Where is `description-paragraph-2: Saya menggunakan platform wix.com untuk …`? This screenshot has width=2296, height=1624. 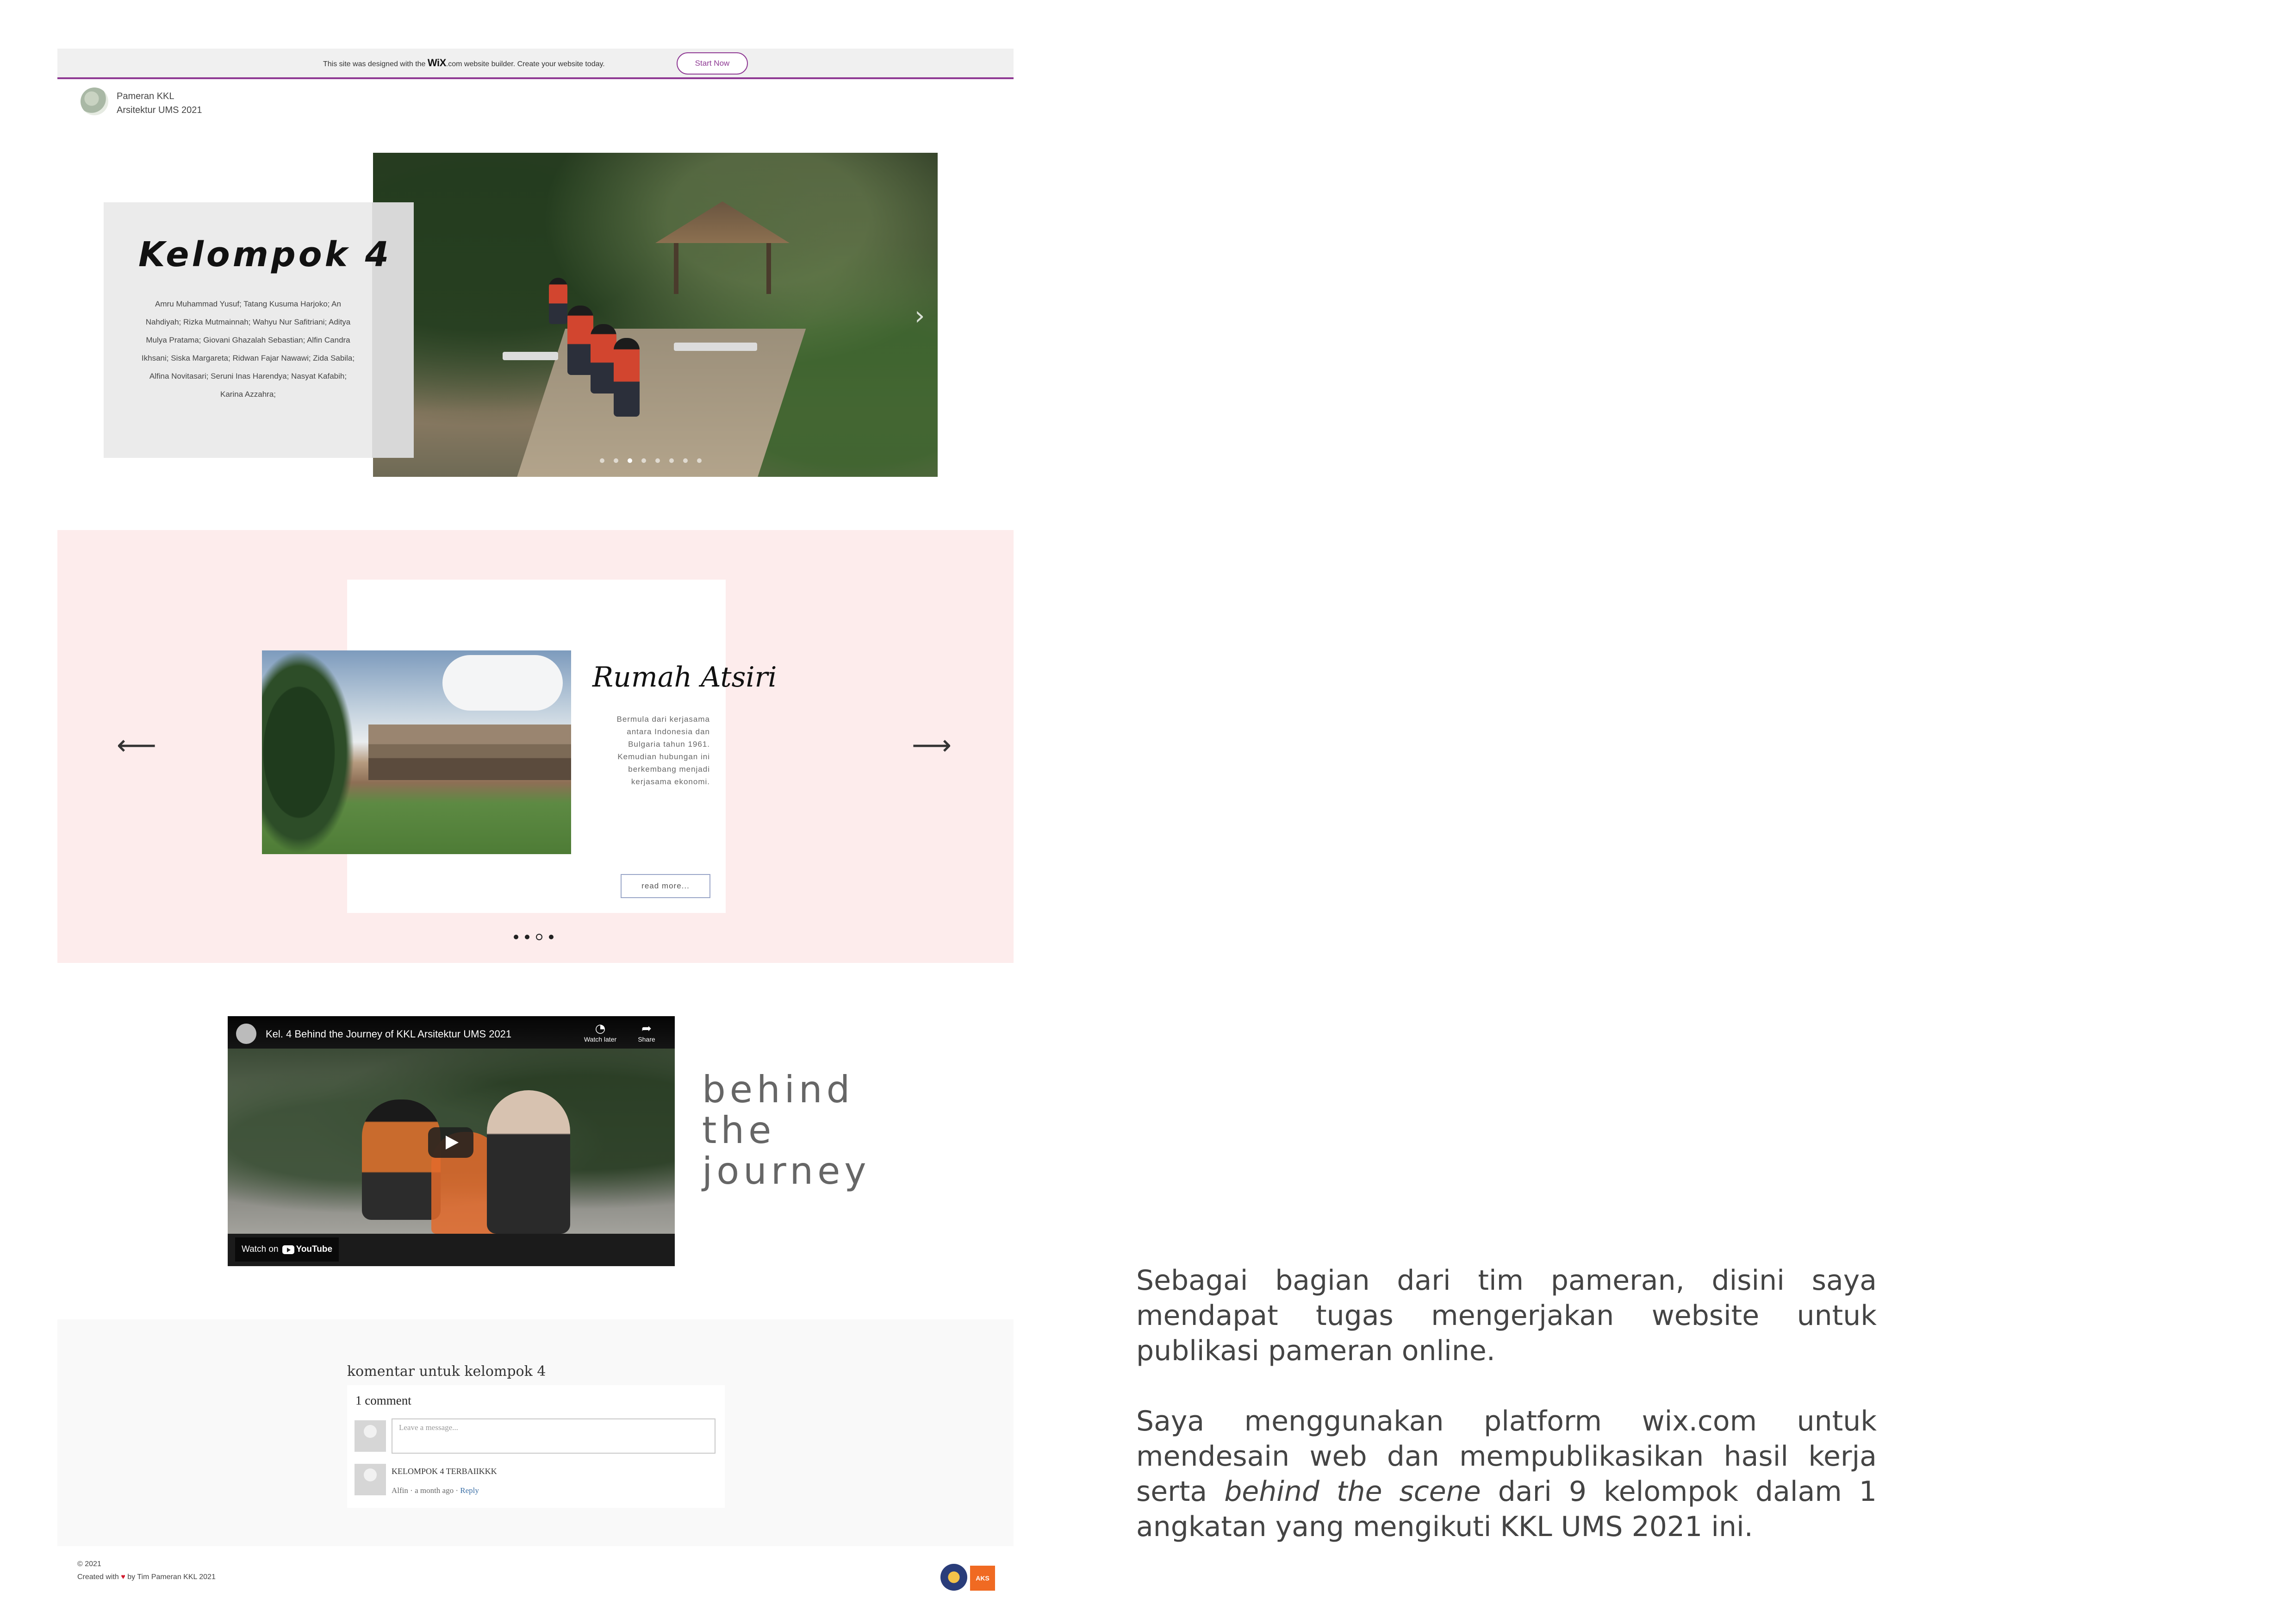 description-paragraph-2: Saya menggunakan platform wix.com untuk … is located at coordinates (1506, 1474).